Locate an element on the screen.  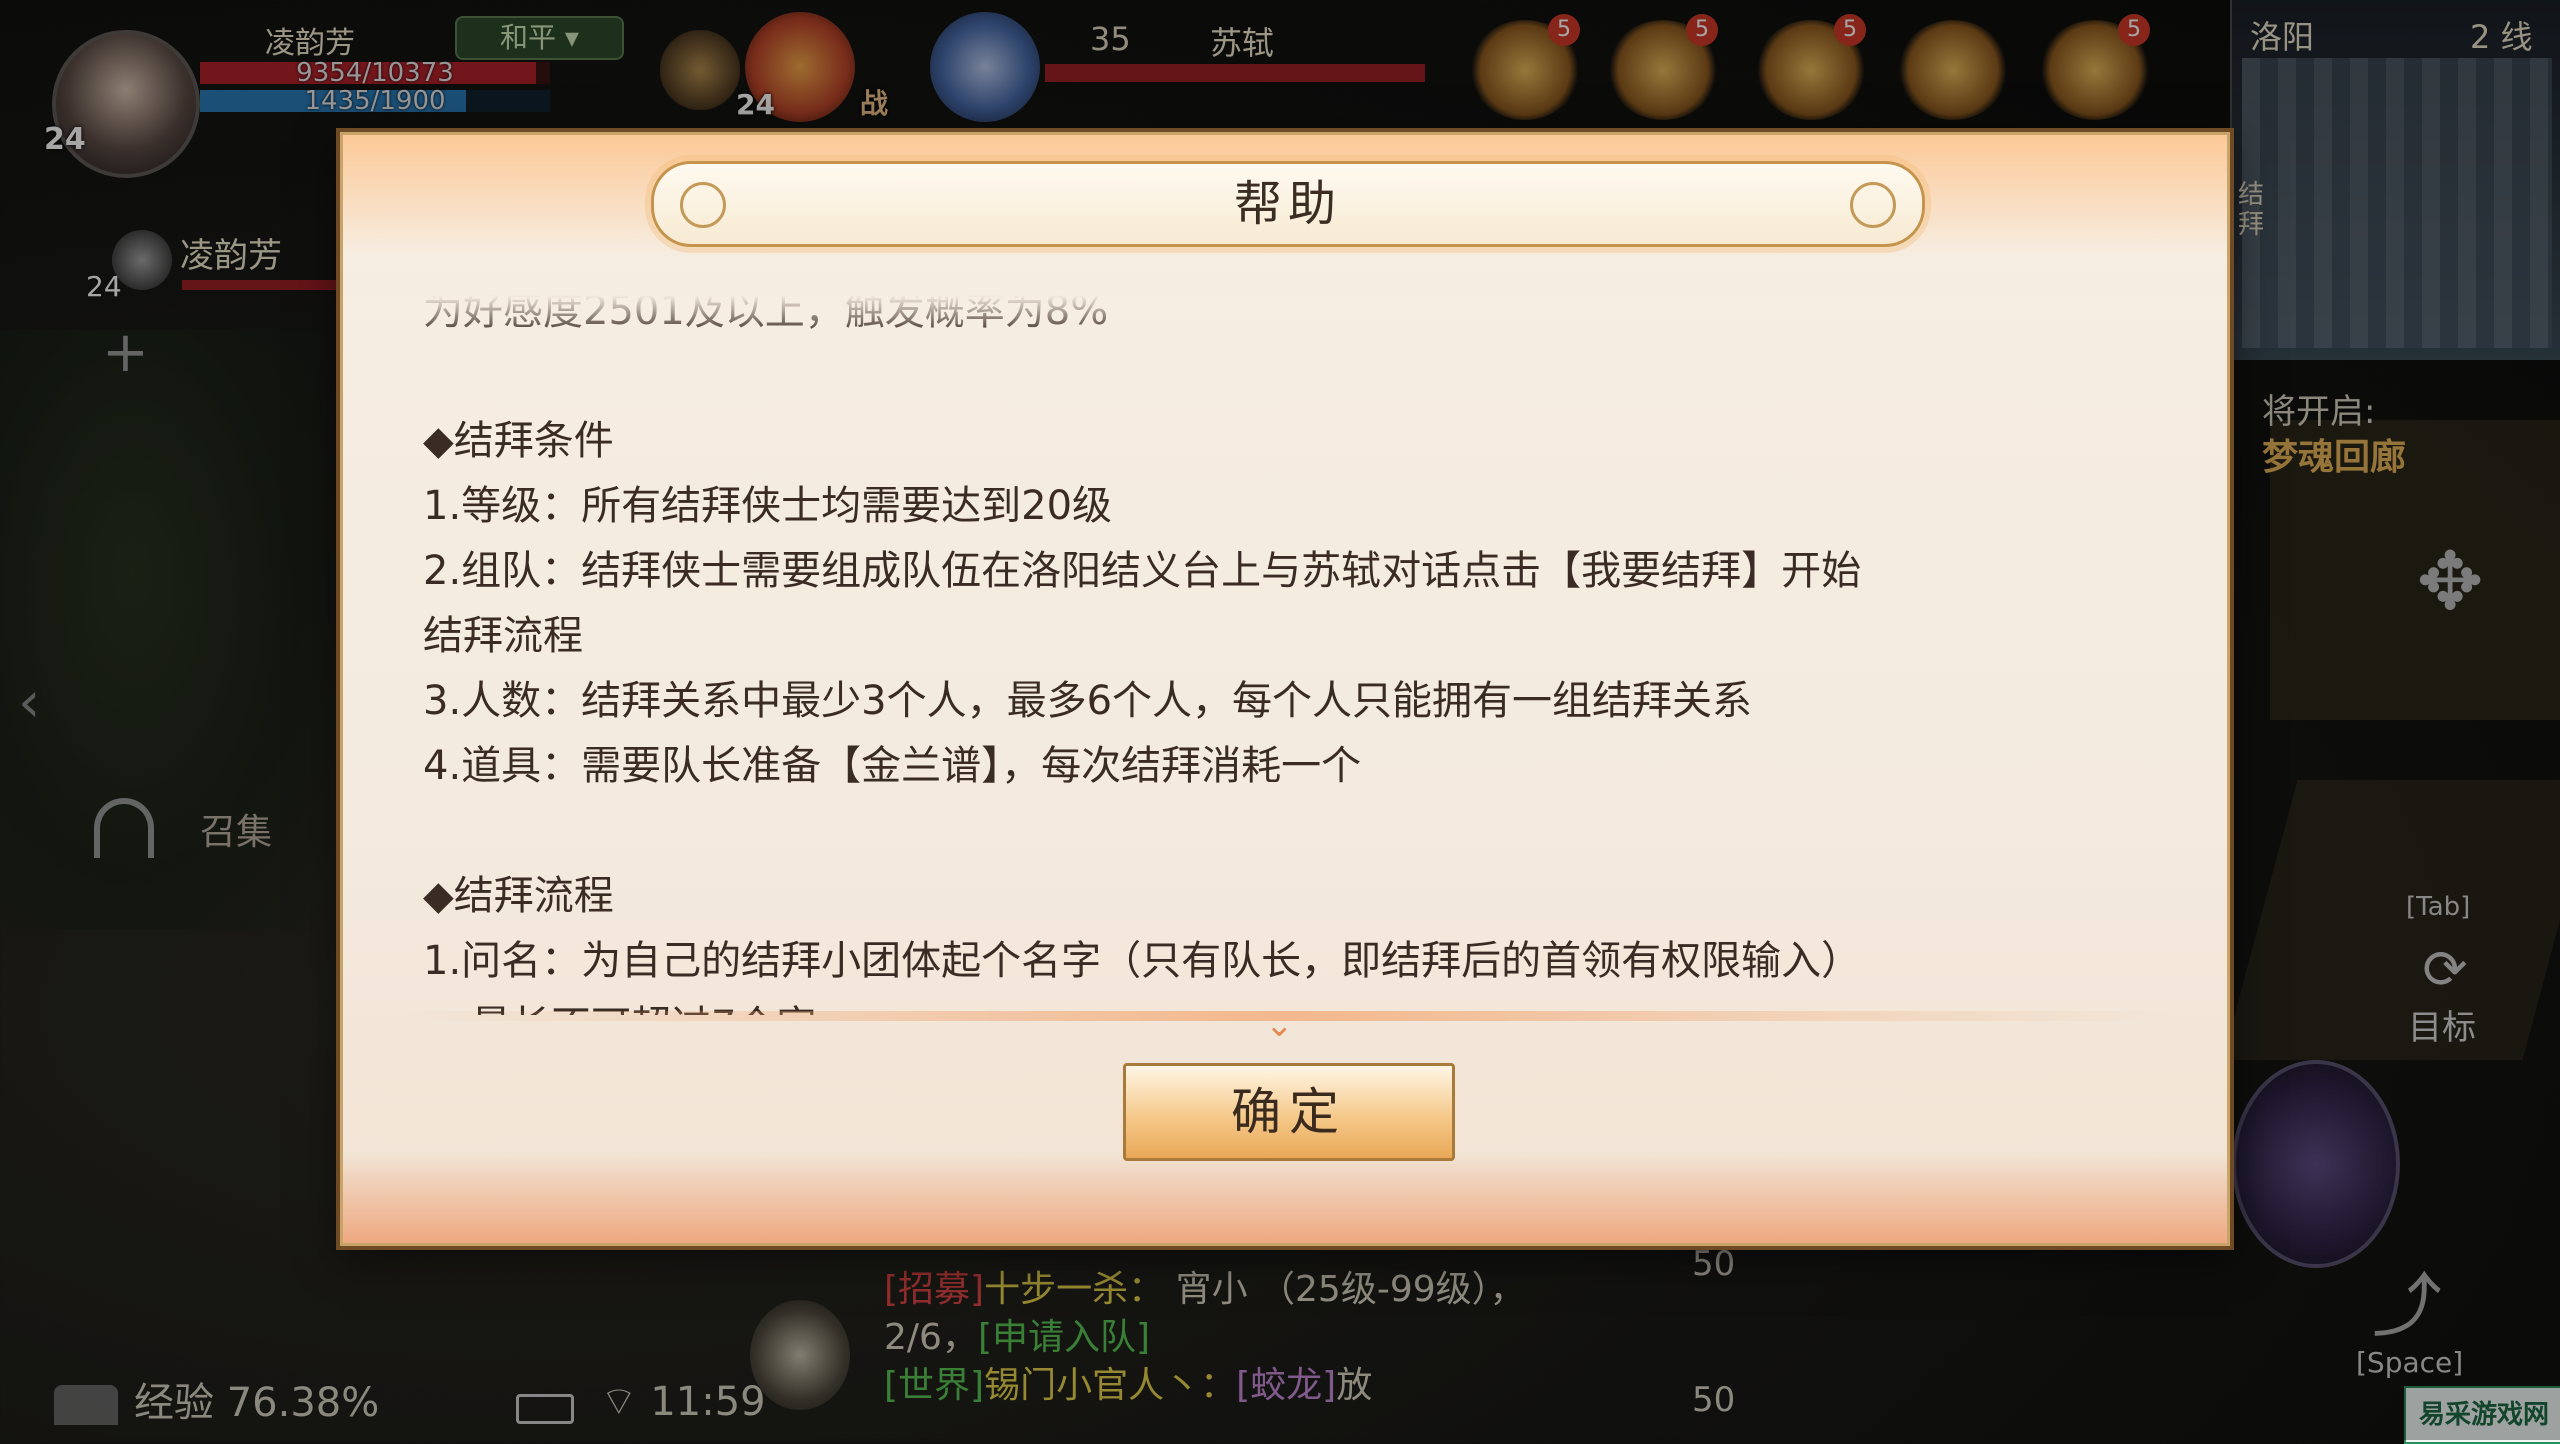
help-line: 2.组队：结拜侠士需要组成队伍在洛阳结义台上与苏轼对话点击【我要结拜】开始 is located at coordinates (1142, 571).